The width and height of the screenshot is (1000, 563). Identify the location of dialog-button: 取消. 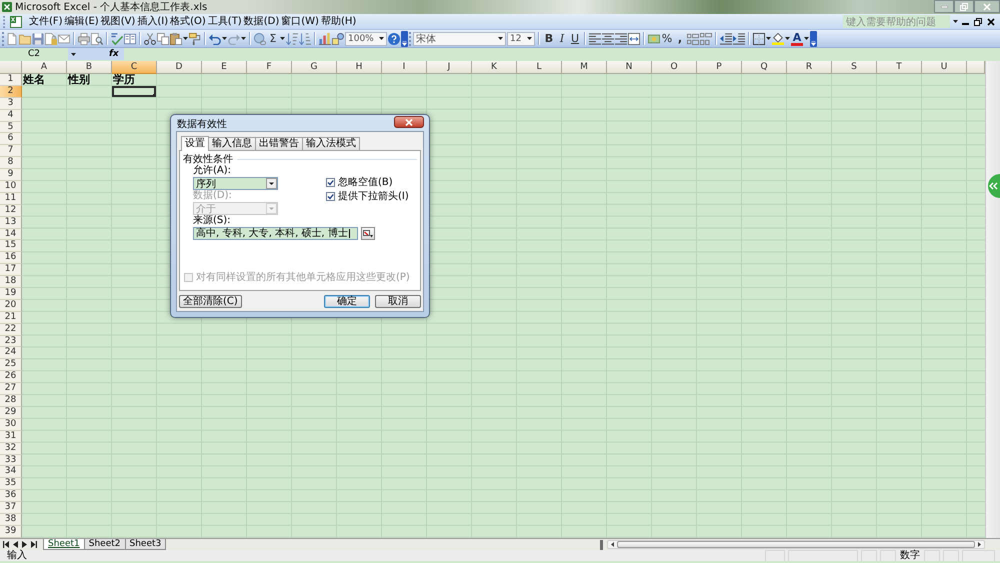
(398, 301).